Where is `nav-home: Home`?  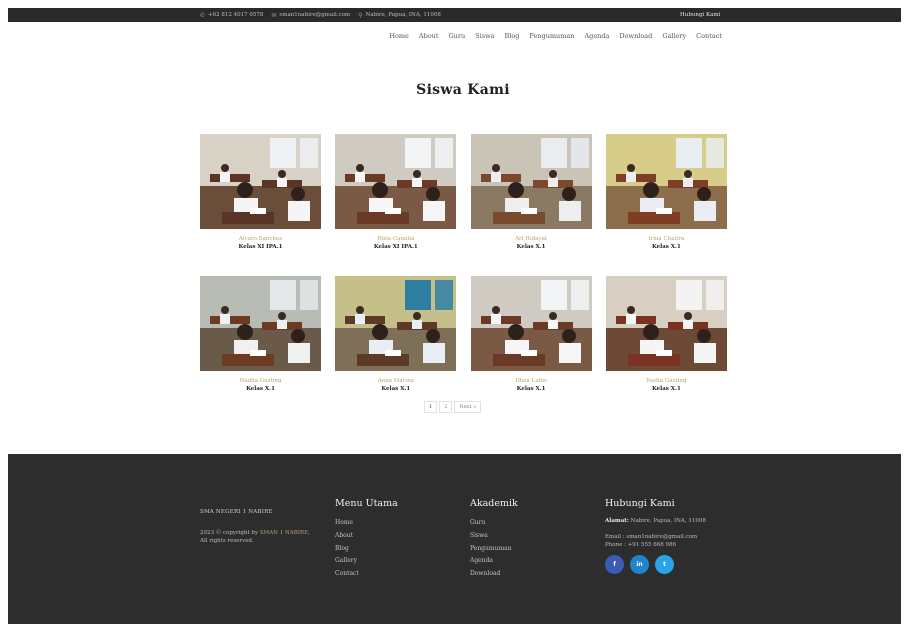
nav-home: Home is located at coordinates (399, 36).